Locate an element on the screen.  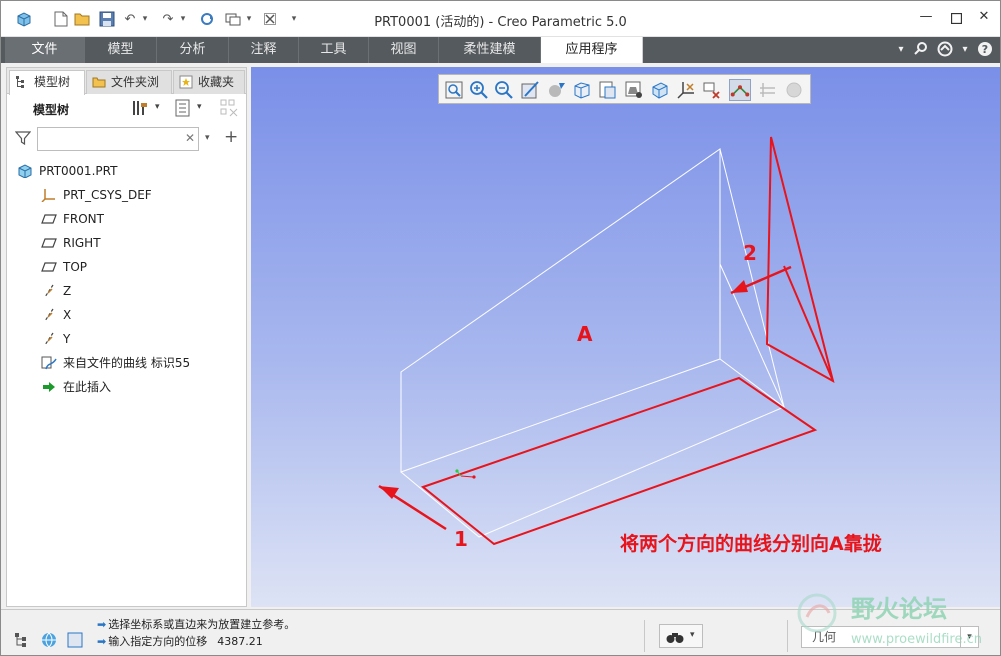
tab-model-tree: 模型树 is located at coordinates (47, 82).